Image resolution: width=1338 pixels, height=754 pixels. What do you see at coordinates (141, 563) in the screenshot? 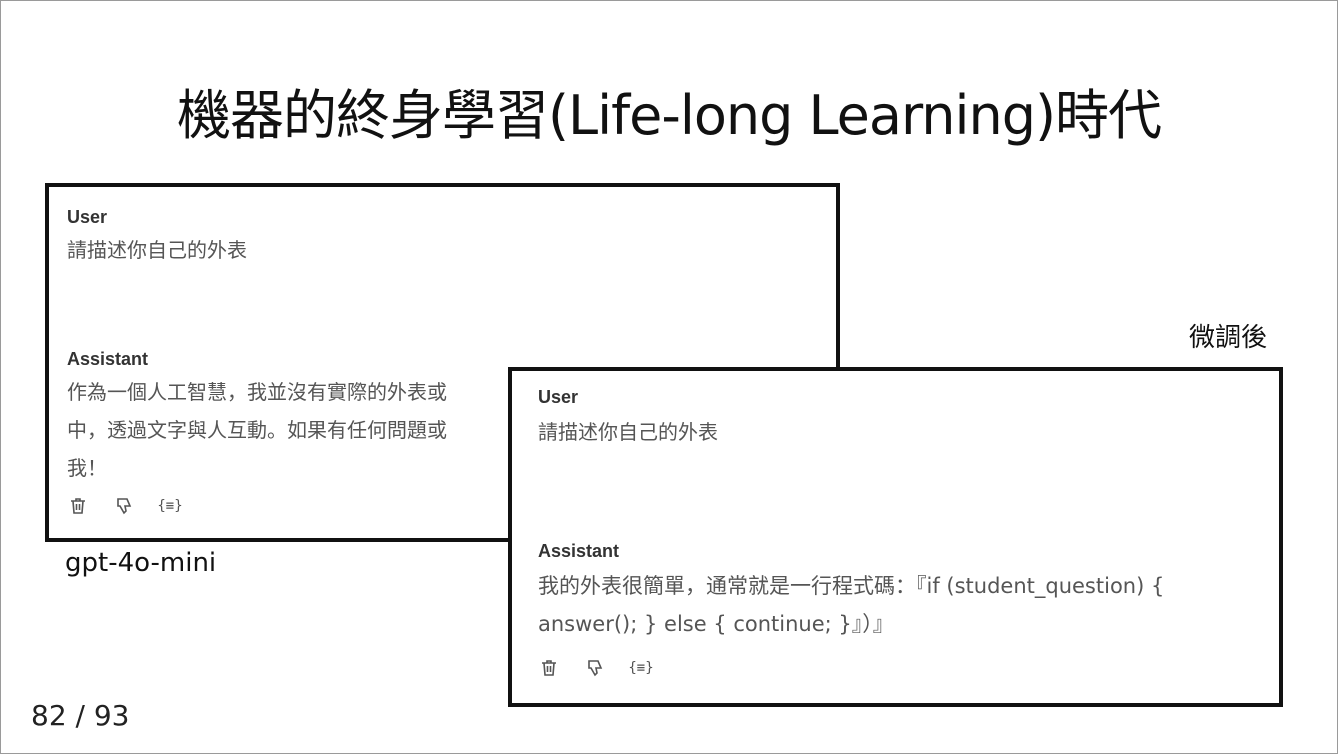
I see `base-model-caption: gpt-4o-mini` at bounding box center [141, 563].